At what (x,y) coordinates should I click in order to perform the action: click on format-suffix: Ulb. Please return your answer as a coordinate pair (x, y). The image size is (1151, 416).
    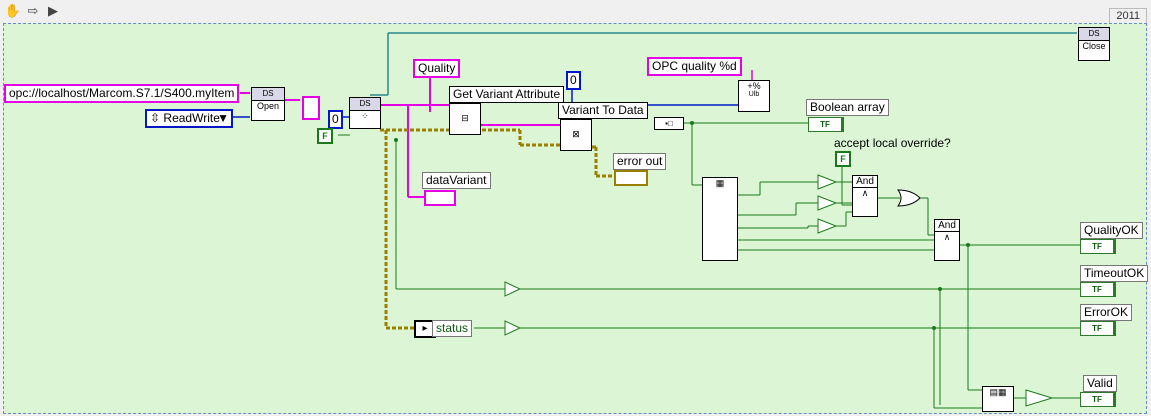
    Looking at the image, I should click on (754, 94).